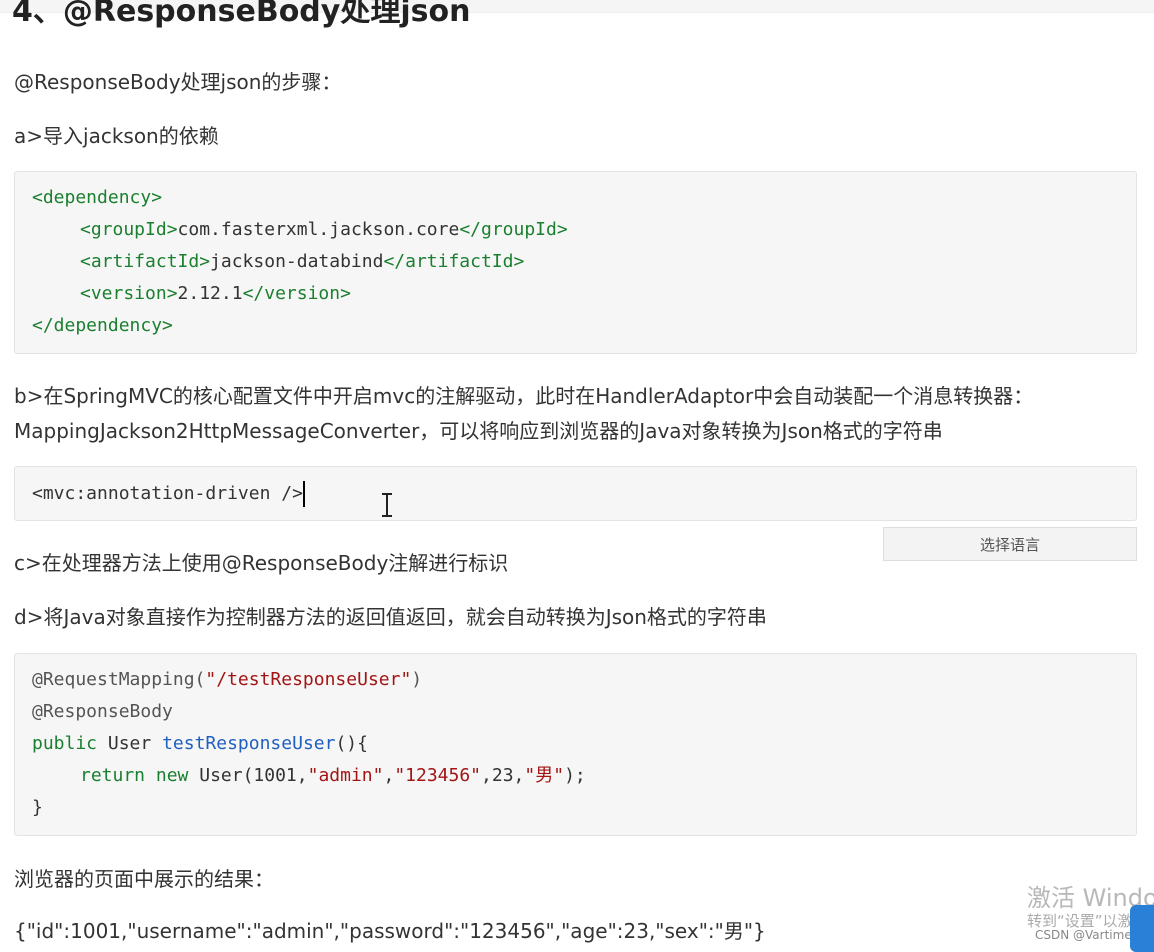  I want to click on ibeam-cursor-icon, so click(387, 505).